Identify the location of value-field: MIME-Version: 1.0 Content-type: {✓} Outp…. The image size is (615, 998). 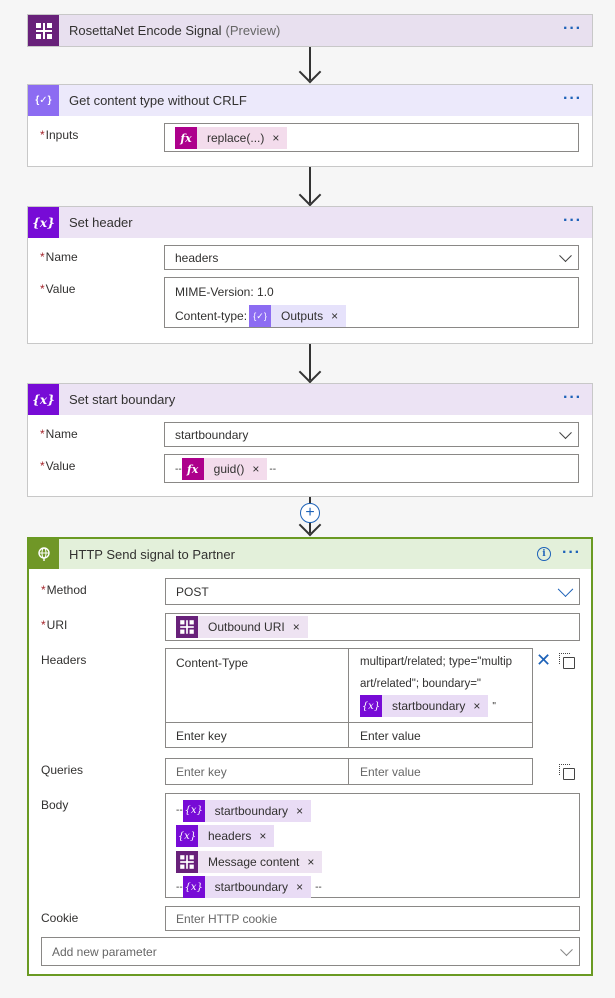
(371, 302).